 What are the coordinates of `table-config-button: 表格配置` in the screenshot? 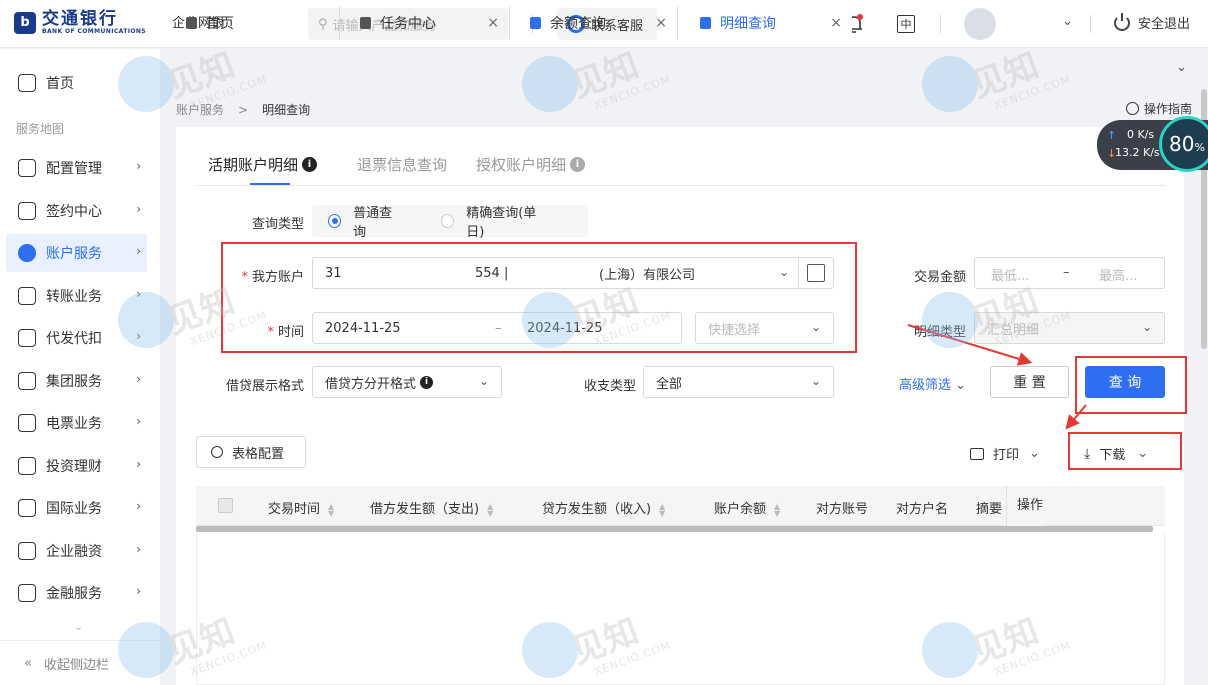 It's located at (251, 452).